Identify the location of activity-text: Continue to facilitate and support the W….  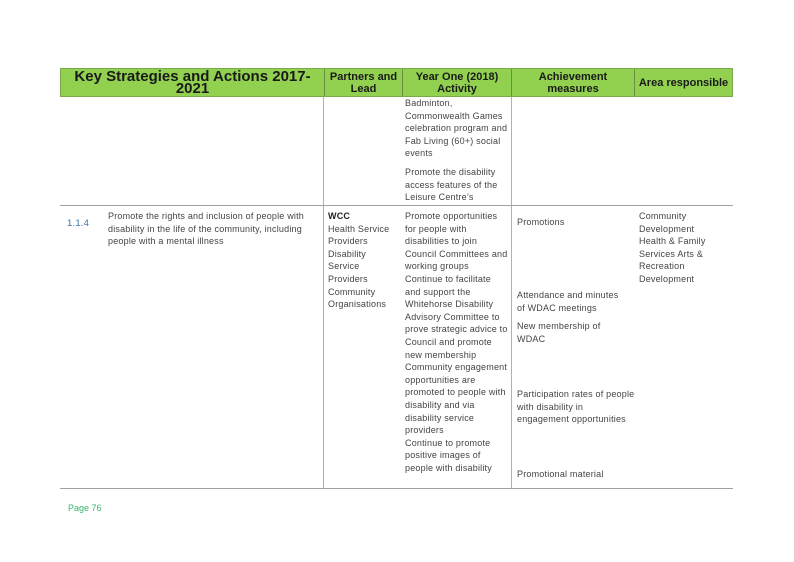
(456, 316).